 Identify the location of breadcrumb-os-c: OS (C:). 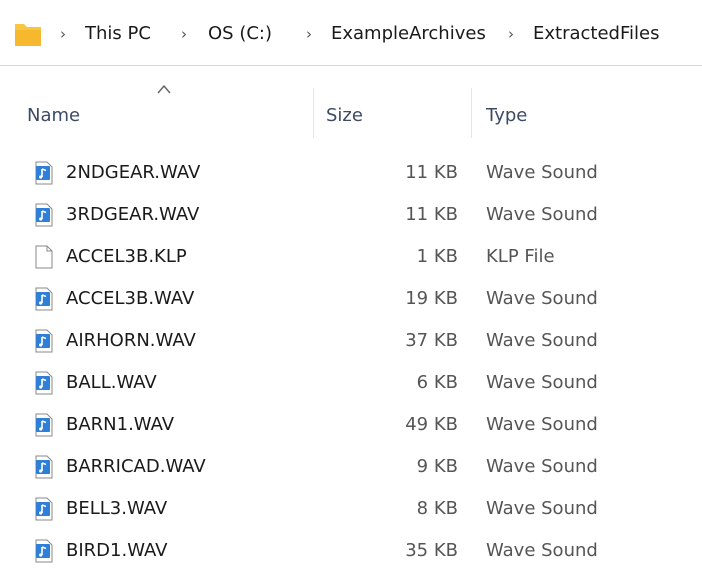
(240, 34).